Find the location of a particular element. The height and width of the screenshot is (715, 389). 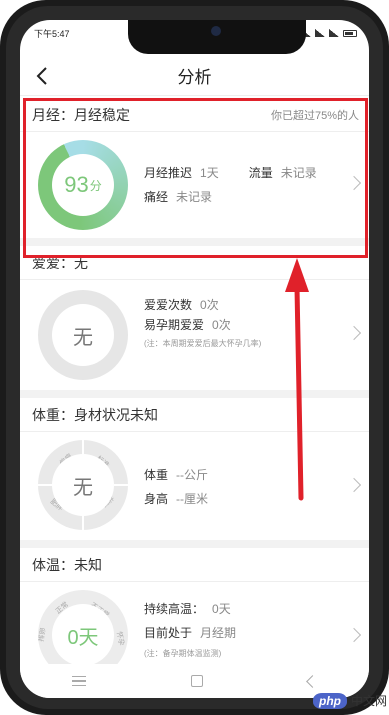

love-title: 爱爱：无 is located at coordinates (60, 262).